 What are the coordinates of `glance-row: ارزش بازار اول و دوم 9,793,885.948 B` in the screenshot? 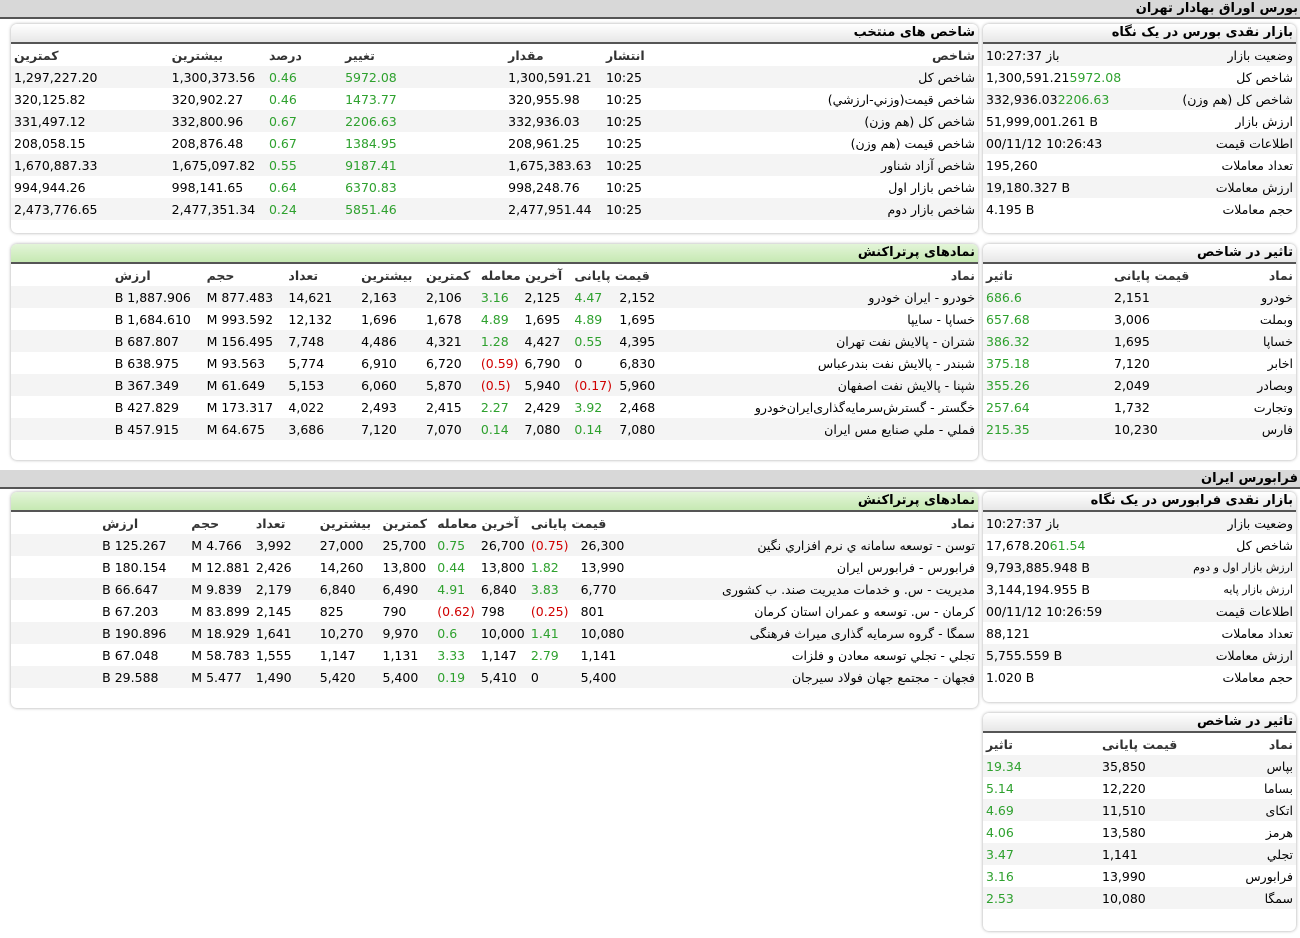 It's located at (1139, 567).